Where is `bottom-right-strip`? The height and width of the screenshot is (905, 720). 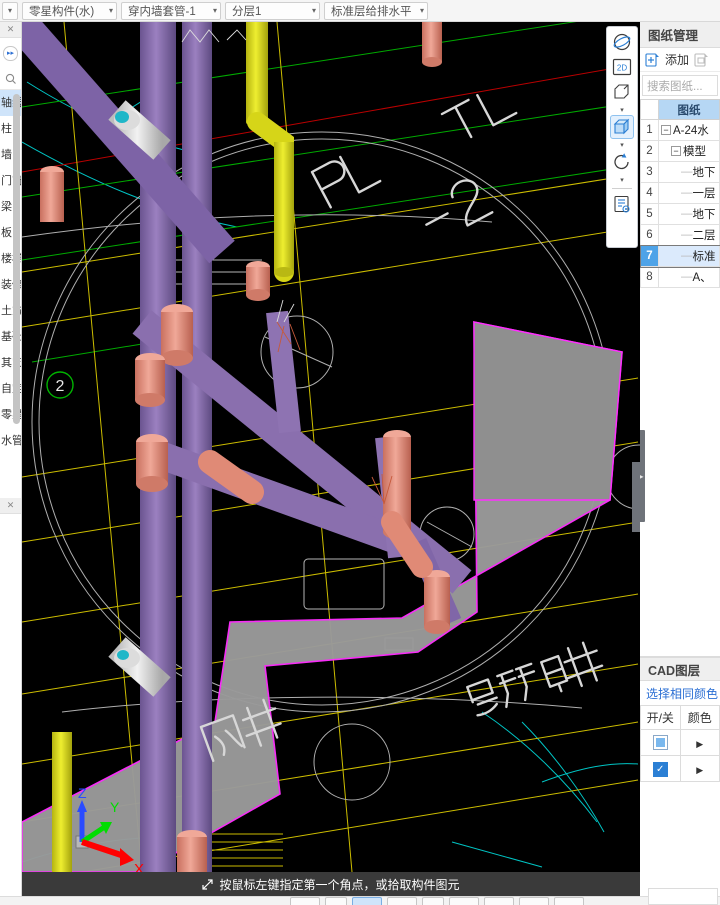 bottom-right-strip is located at coordinates (683, 896).